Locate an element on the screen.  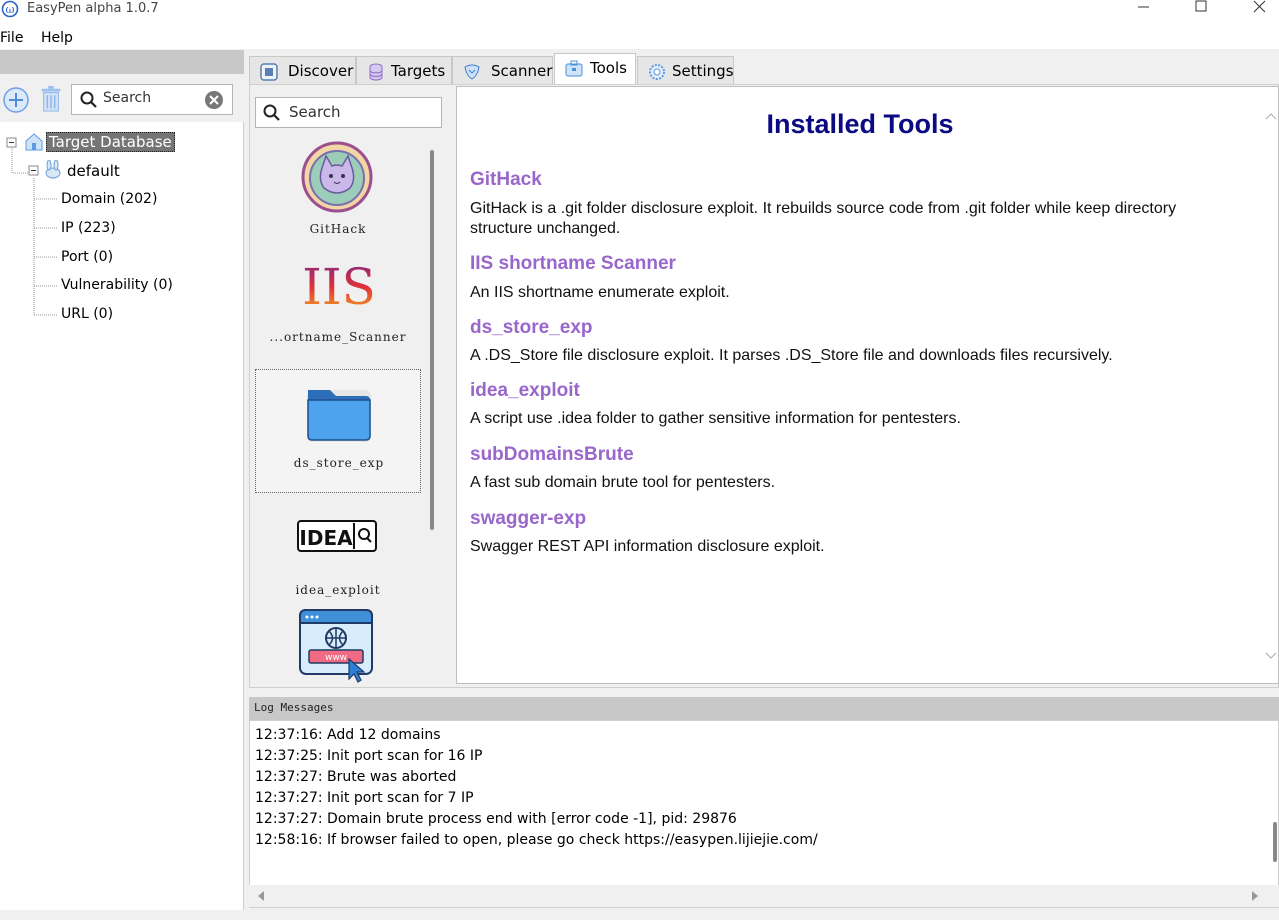
maximize-icon is located at coordinates (1202, 10).